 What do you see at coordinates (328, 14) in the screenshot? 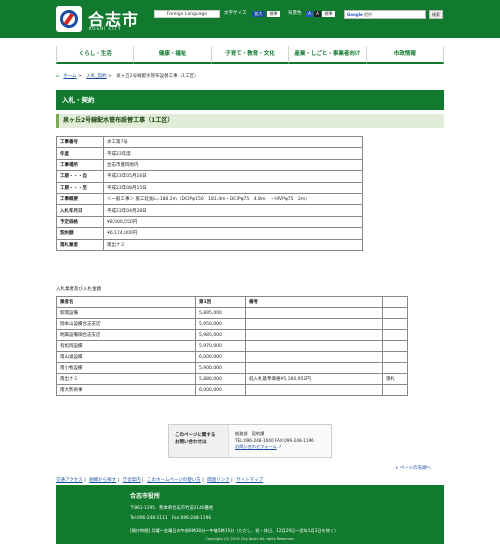
I see `bg-standard-button: 標準` at bounding box center [328, 14].